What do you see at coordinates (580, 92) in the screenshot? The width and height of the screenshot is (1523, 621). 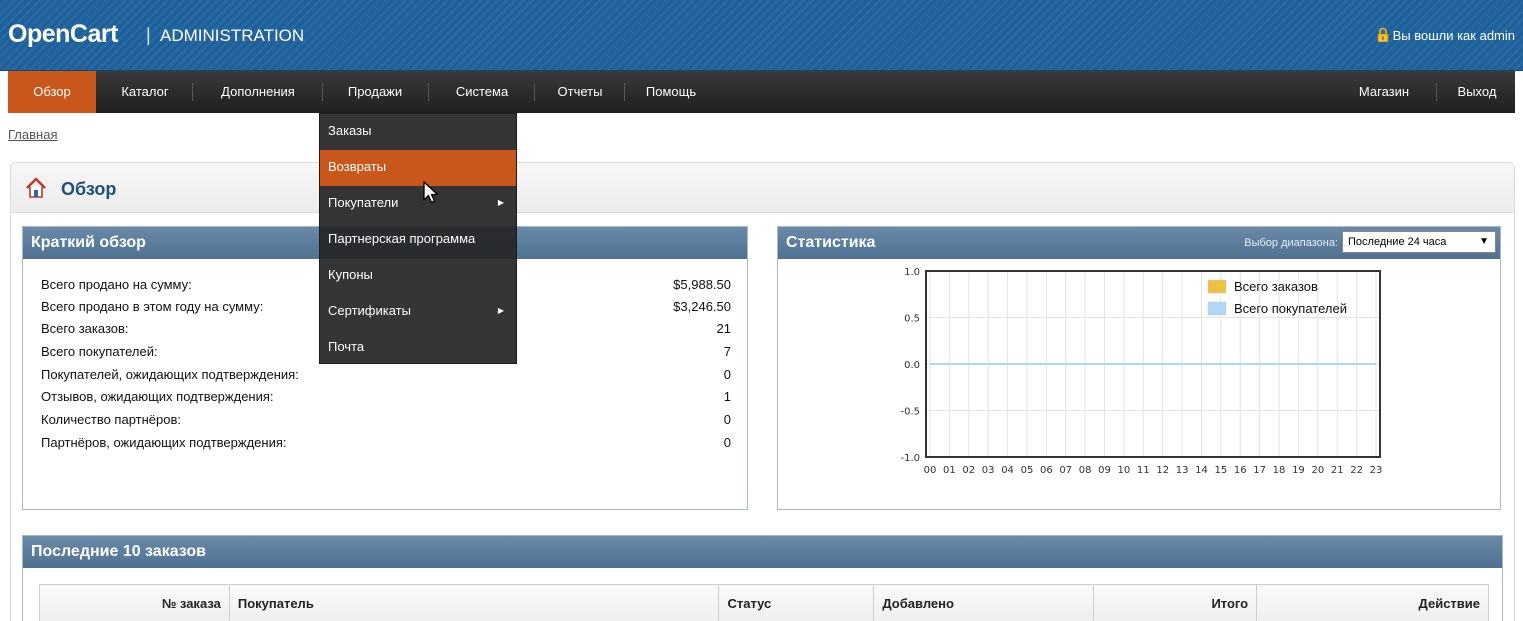 I see `menu-item-reports: Отчеты` at bounding box center [580, 92].